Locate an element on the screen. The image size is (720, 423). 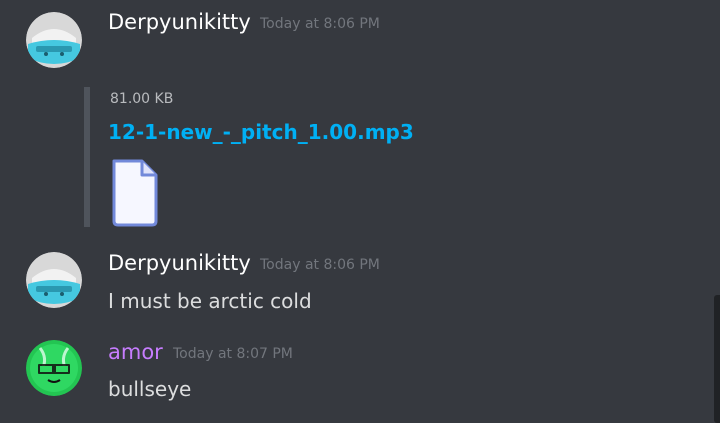
timestamp: Today at 8:07 PM is located at coordinates (233, 354).